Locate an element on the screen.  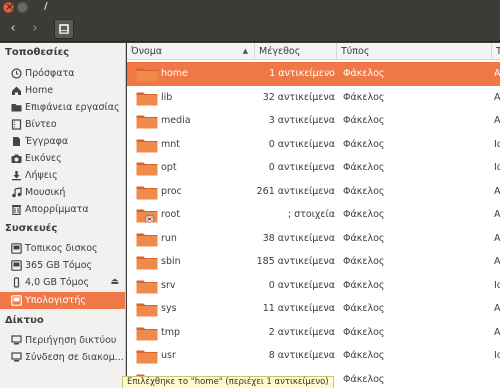
forward-button: › is located at coordinates (35, 29).